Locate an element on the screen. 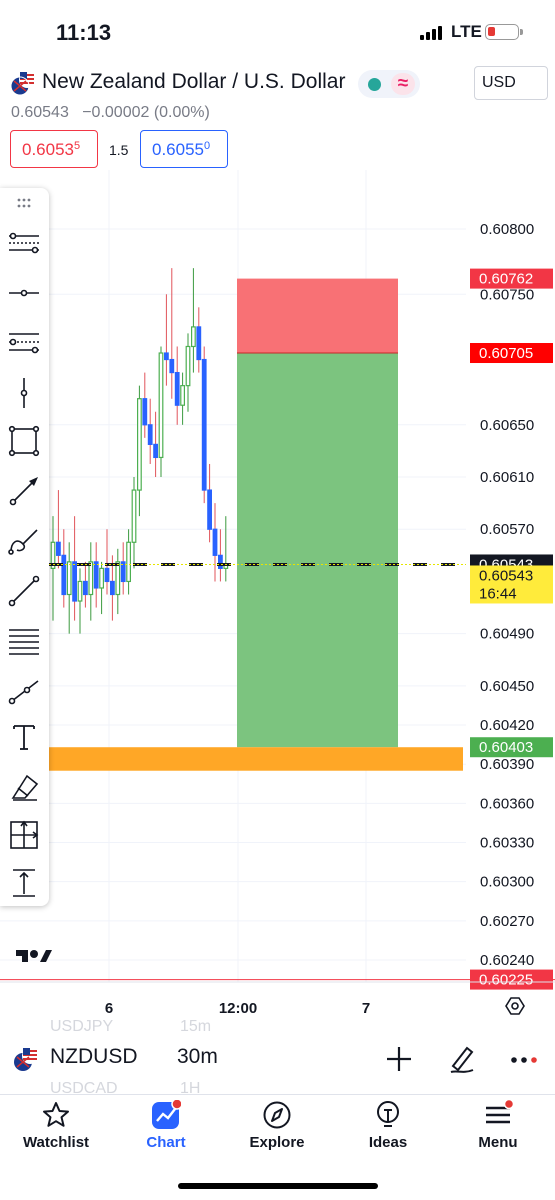 This screenshot has height=1200, width=555. status-bar: 11:13 LTE is located at coordinates (277, 31).